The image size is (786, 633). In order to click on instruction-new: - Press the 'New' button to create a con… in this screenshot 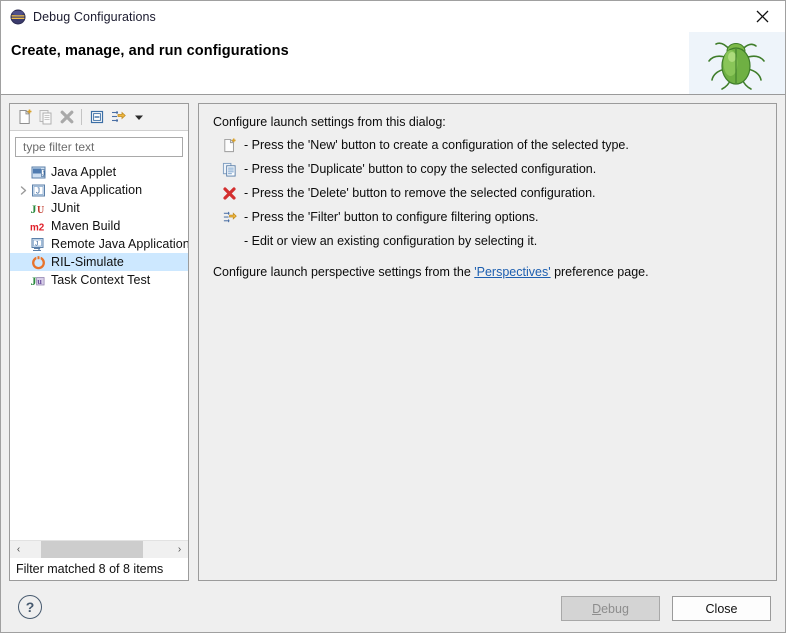, I will do `click(487, 145)`.